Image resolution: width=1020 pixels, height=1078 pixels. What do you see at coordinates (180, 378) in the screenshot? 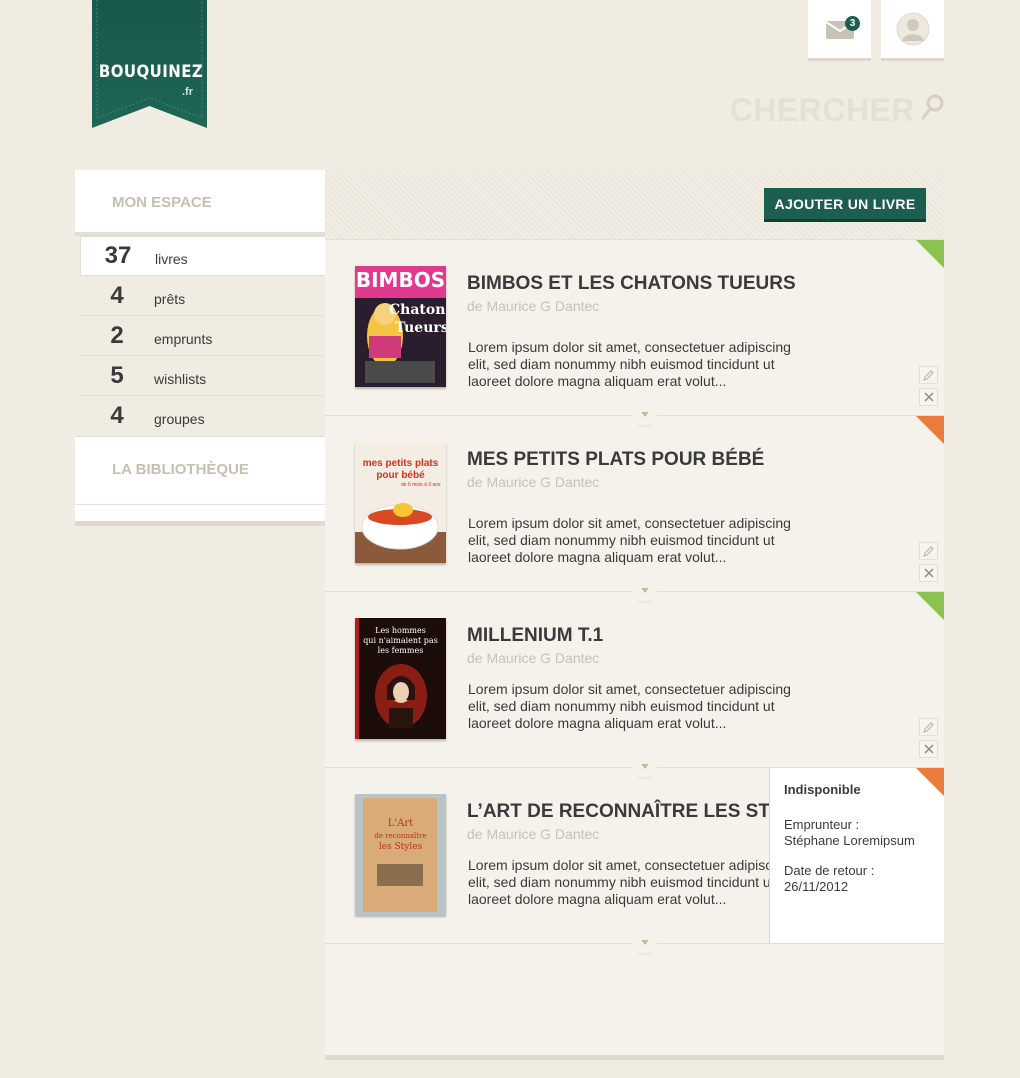
I see `sidebar-item-label: wishlists` at bounding box center [180, 378].